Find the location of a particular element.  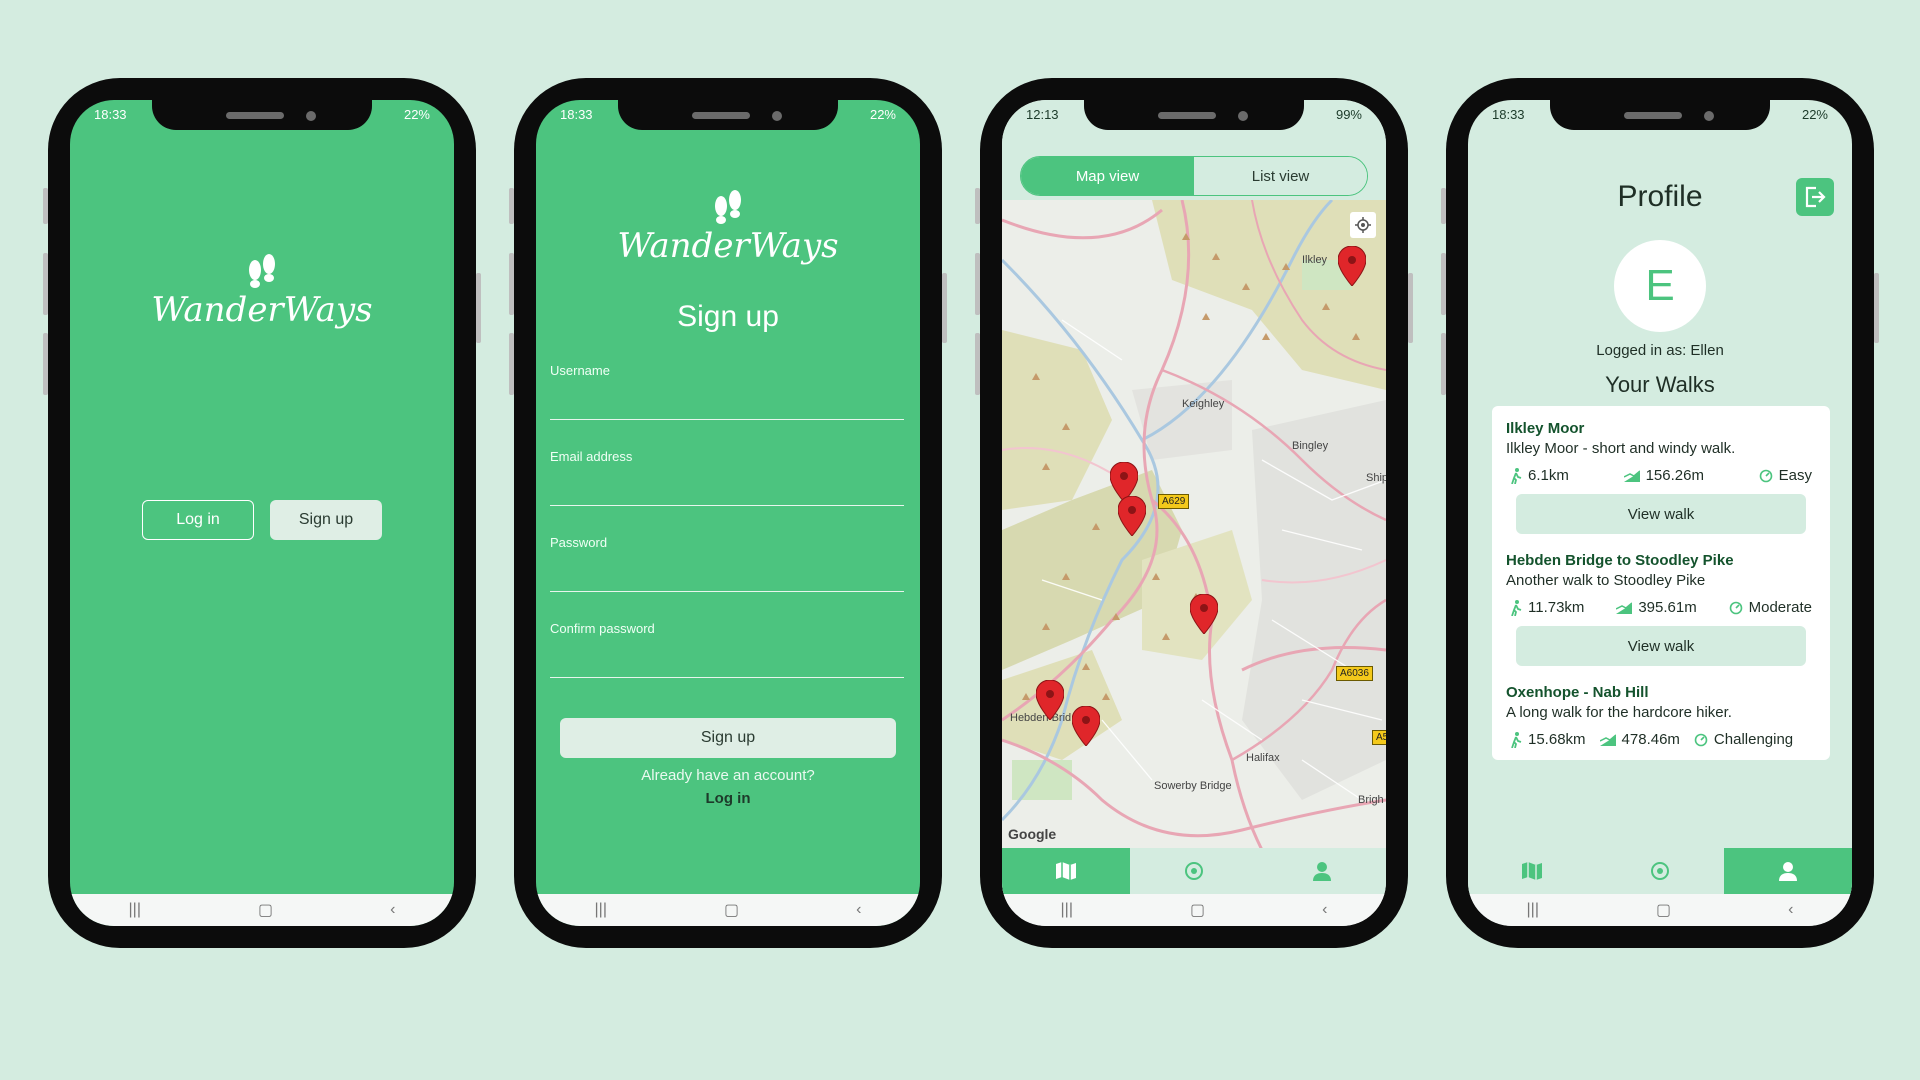

map-attribution: Google is located at coordinates (1032, 834).